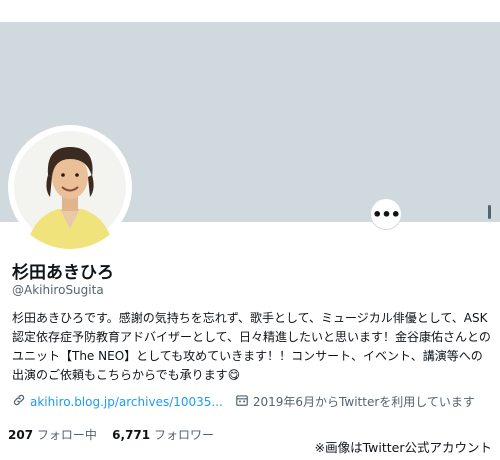 The height and width of the screenshot is (460, 500). I want to click on followers-link: 6,771 フォロワー, so click(163, 435).